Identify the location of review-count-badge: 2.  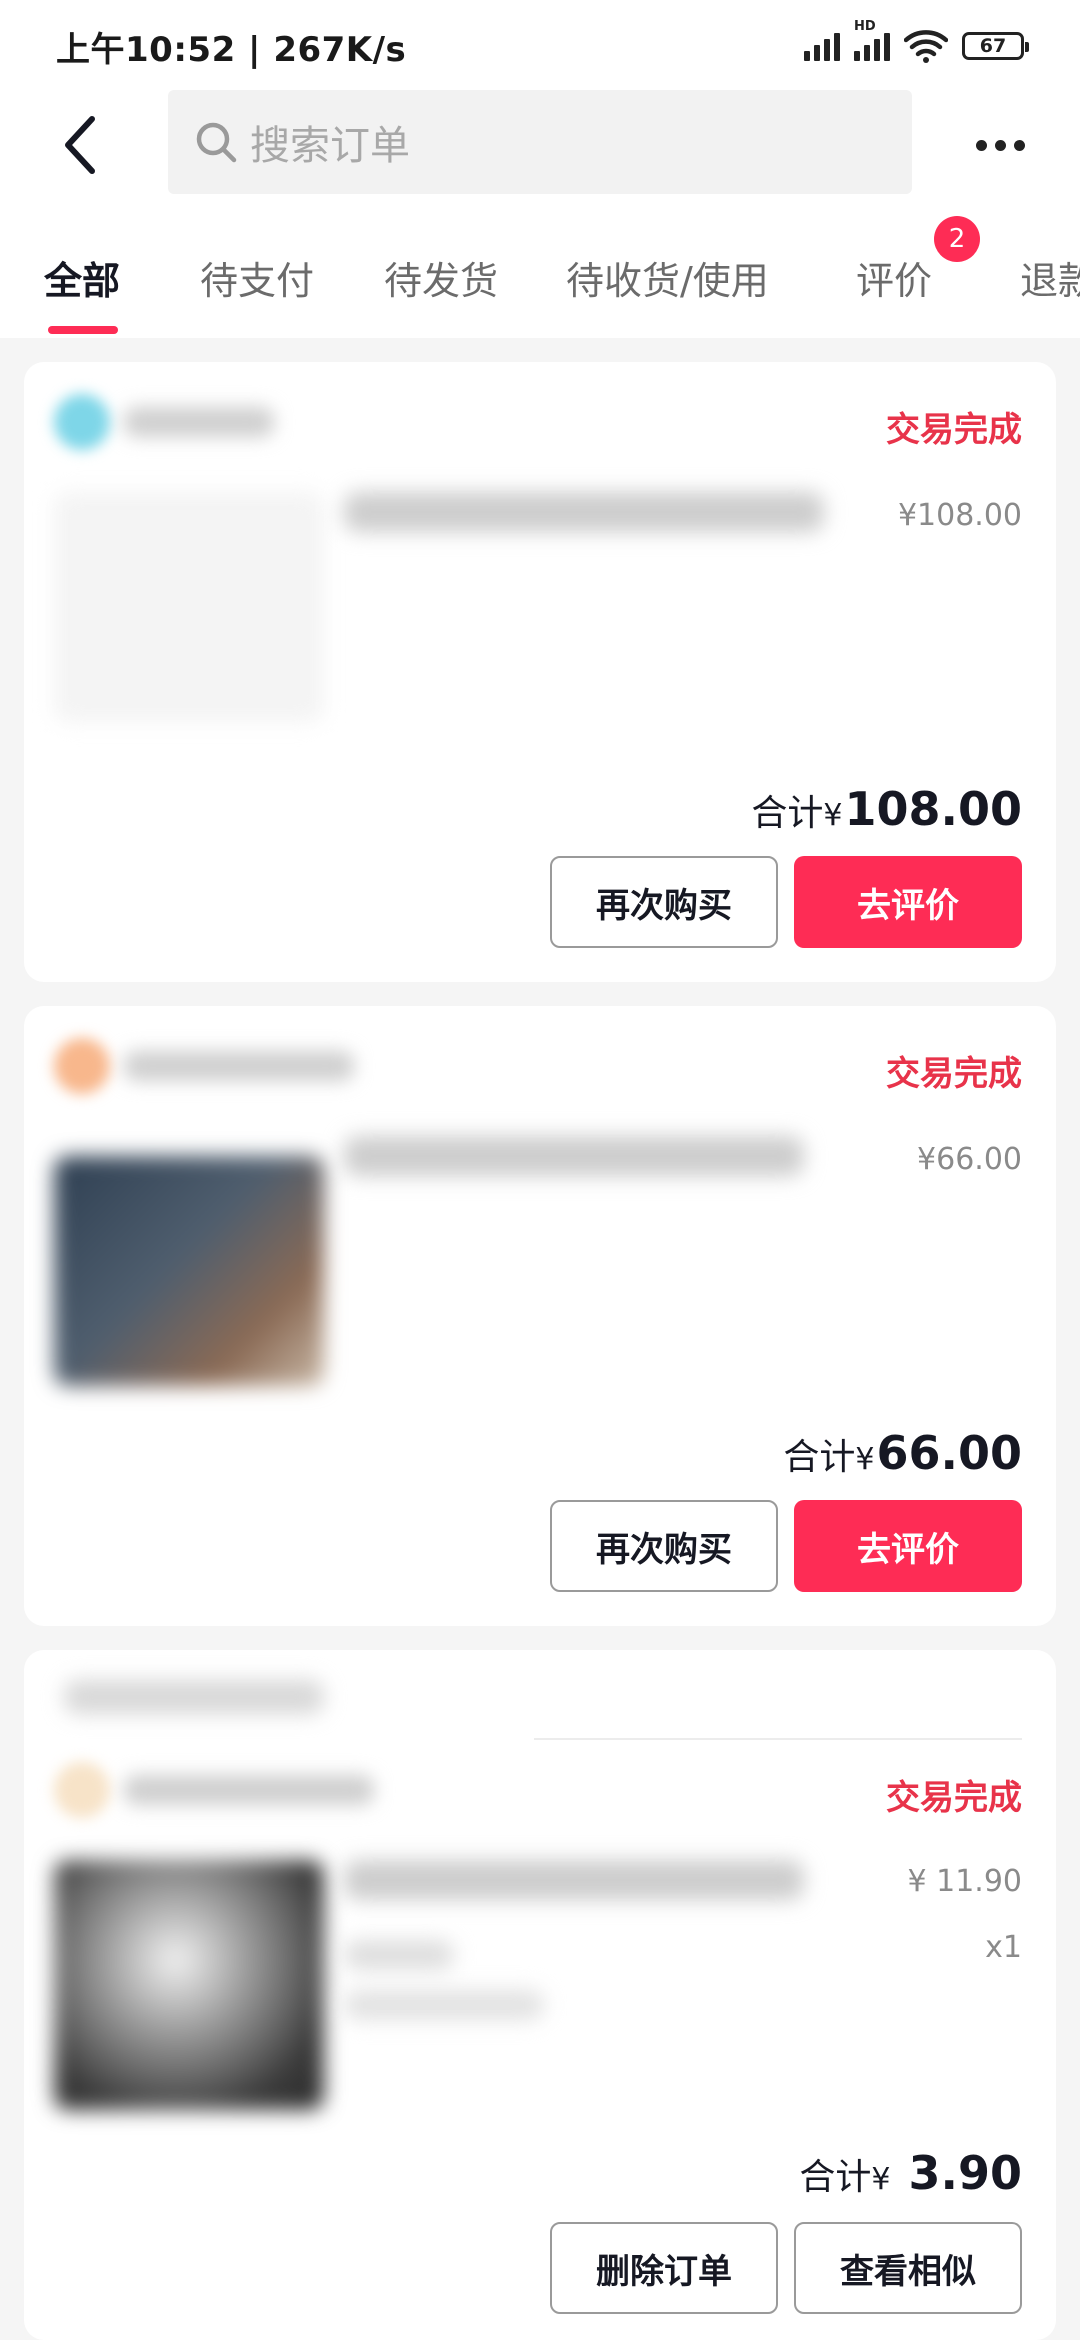
(957, 239).